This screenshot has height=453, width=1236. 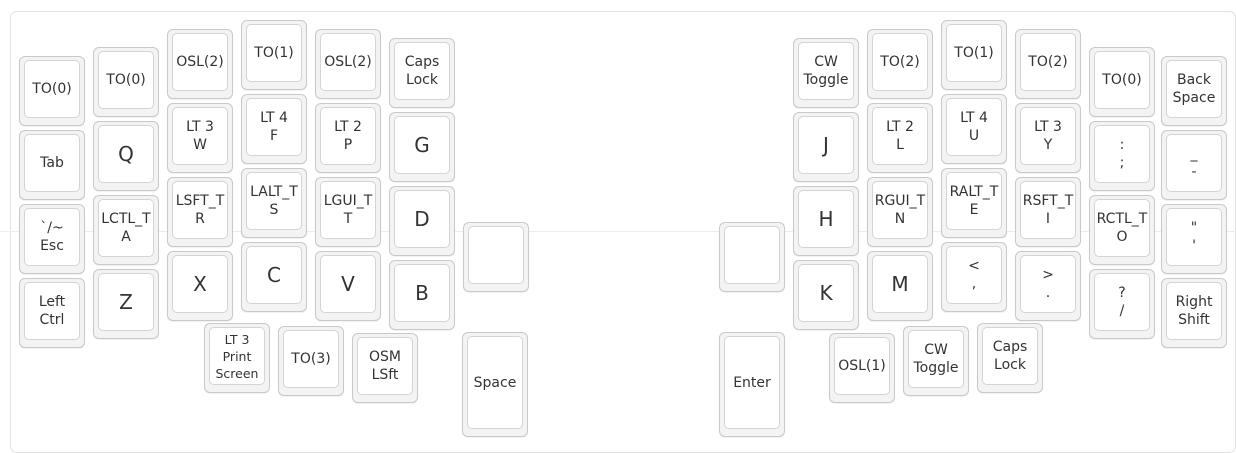 I want to click on key-legend: CW Toggle, so click(x=826, y=71).